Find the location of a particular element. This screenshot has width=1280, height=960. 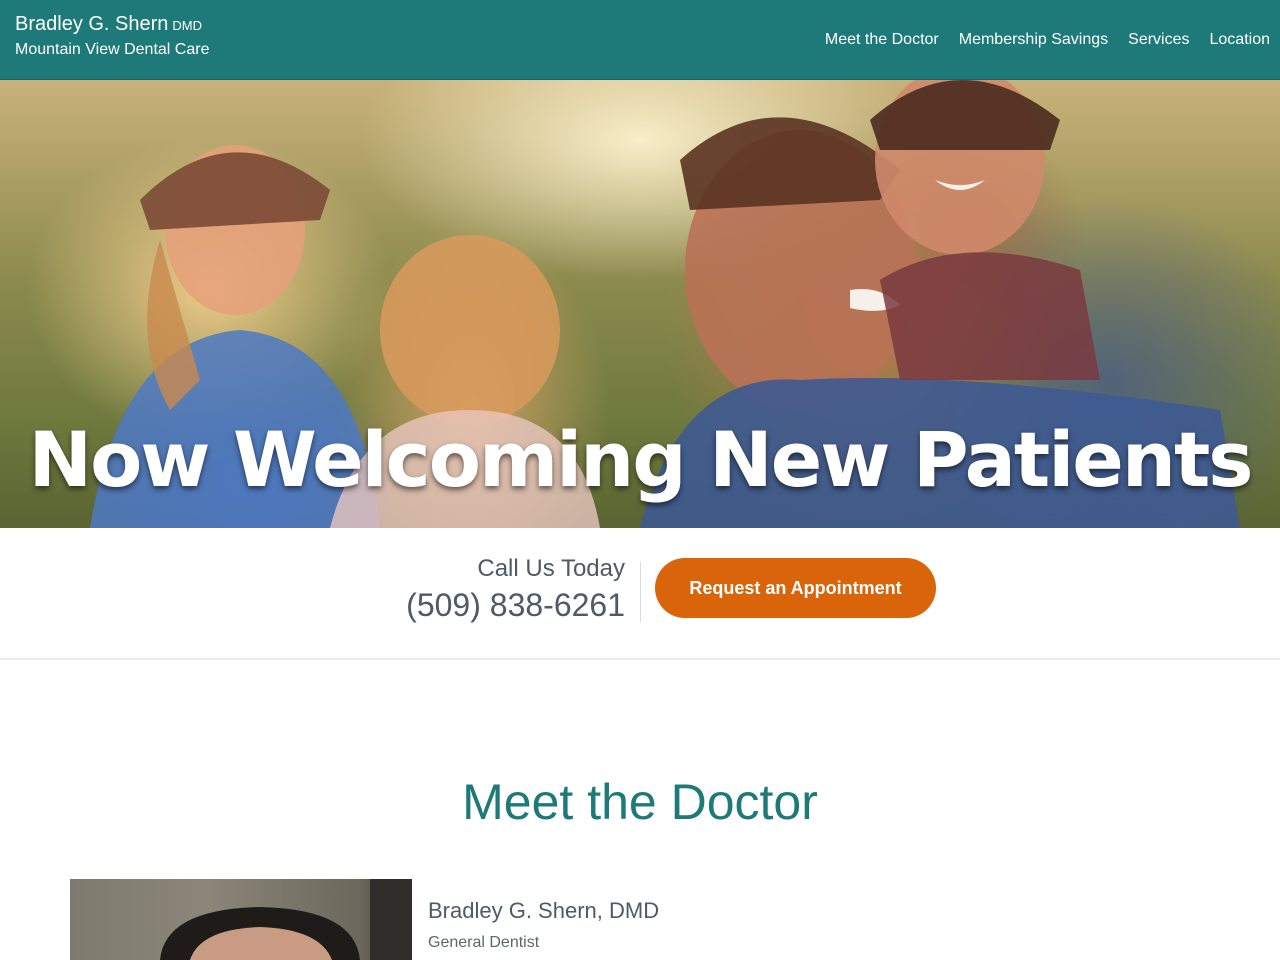

nav-membership-savings: Membership Savings is located at coordinates (1033, 40).